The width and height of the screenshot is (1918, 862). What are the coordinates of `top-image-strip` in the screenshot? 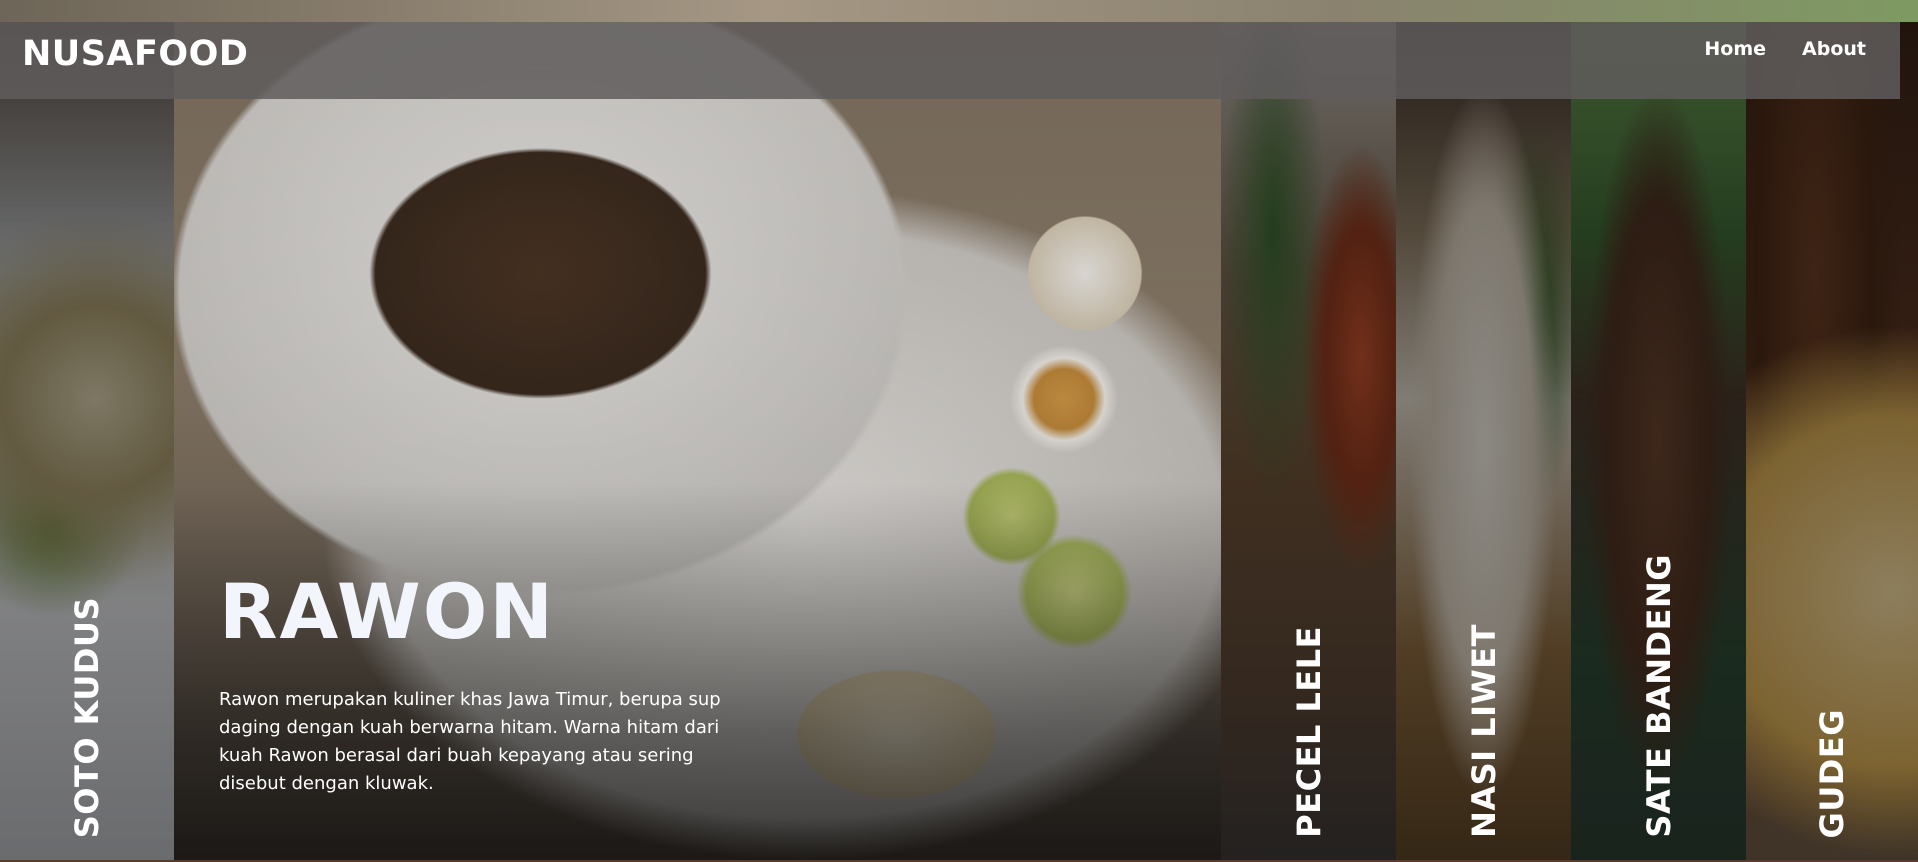 It's located at (959, 11).